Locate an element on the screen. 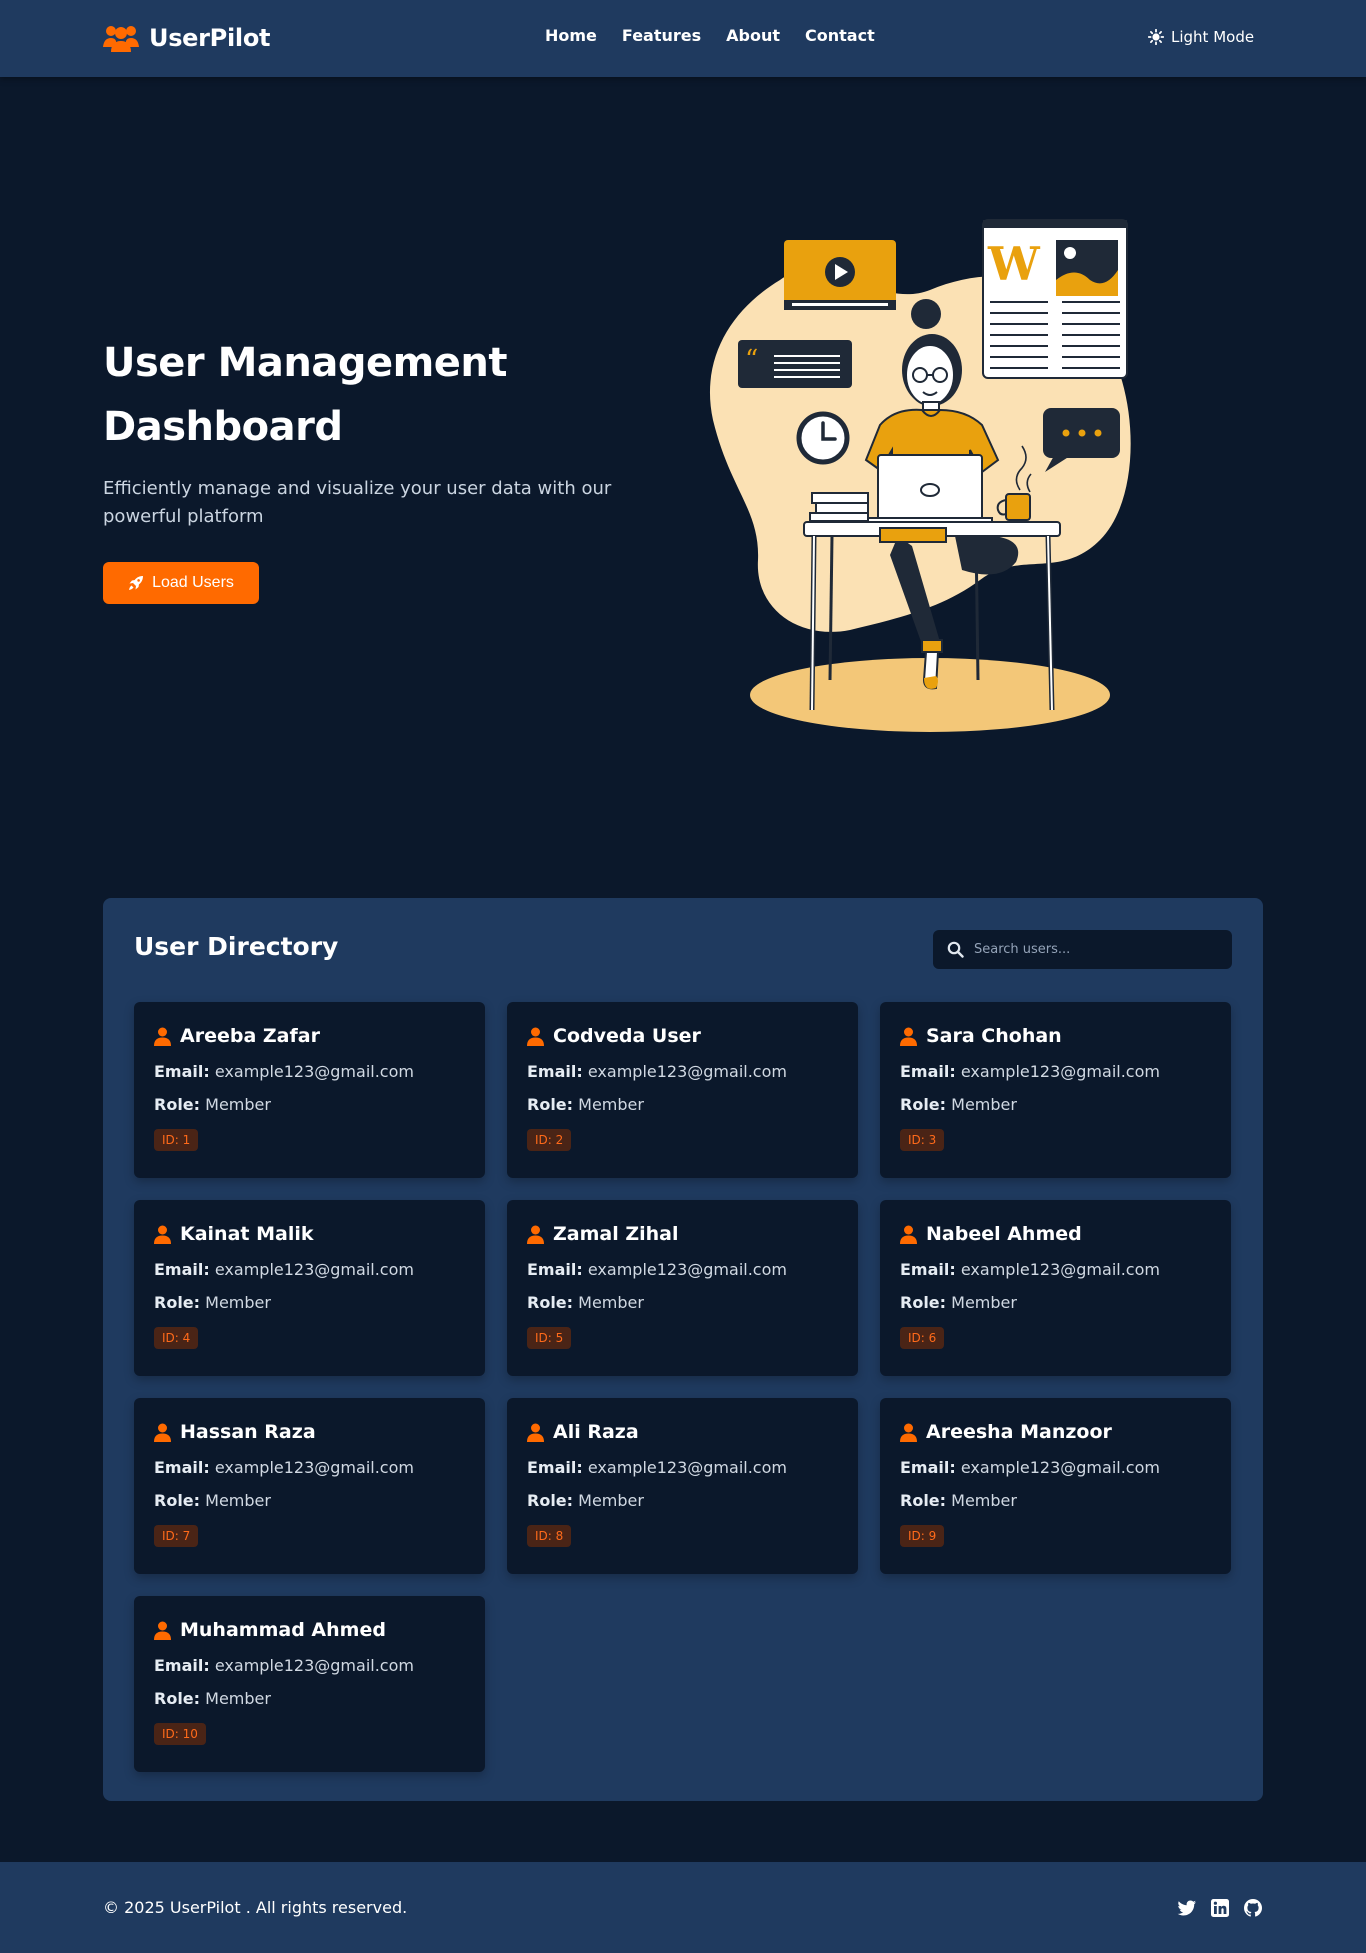 This screenshot has width=1366, height=1953. user-id-badge: ID: 9 is located at coordinates (922, 1536).